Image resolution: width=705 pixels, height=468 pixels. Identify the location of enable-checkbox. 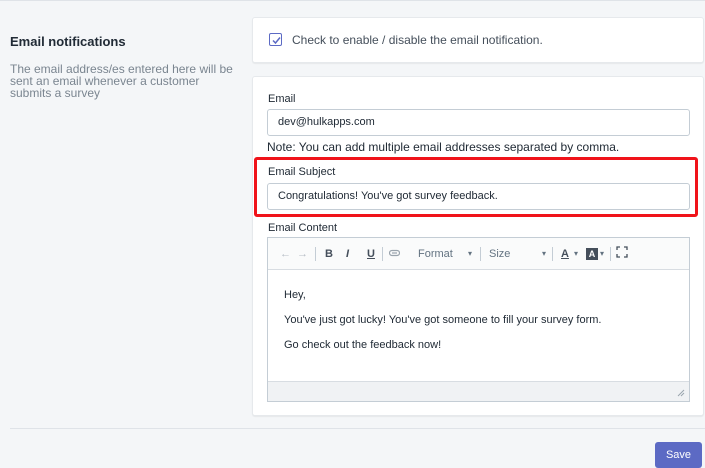
(275, 39).